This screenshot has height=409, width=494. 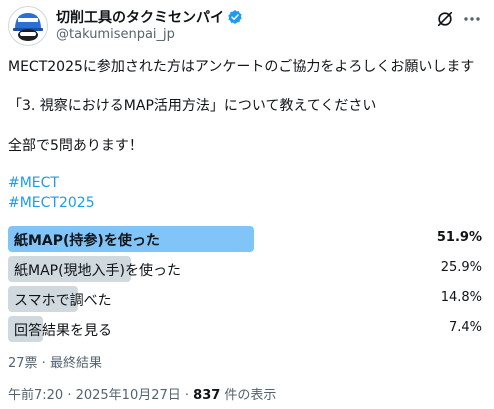 I want to click on poll-option-label: スマホで調べた, so click(x=63, y=301).